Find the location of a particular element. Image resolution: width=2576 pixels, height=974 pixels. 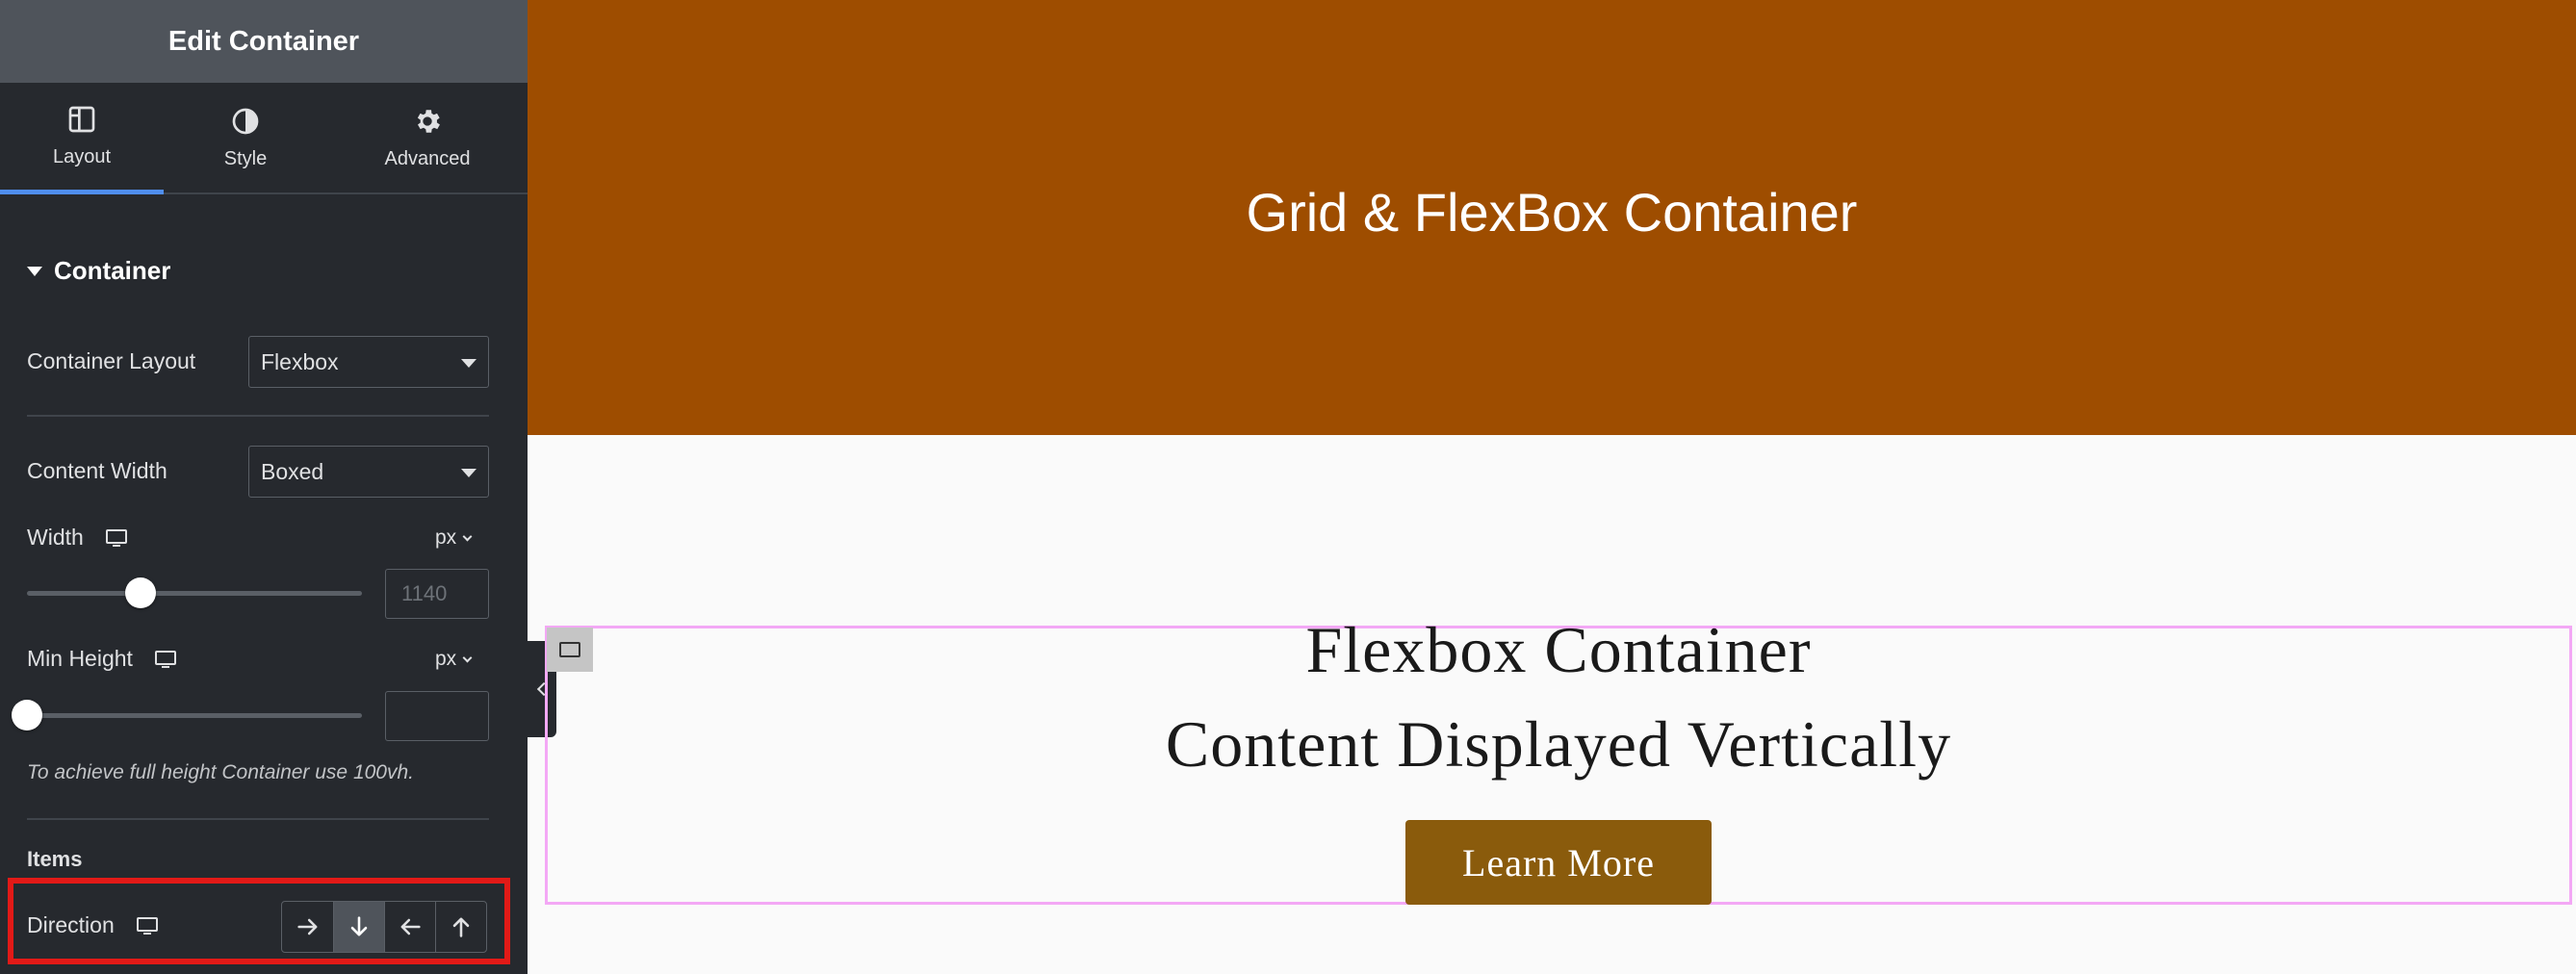

direction-column-button is located at coordinates (358, 927).